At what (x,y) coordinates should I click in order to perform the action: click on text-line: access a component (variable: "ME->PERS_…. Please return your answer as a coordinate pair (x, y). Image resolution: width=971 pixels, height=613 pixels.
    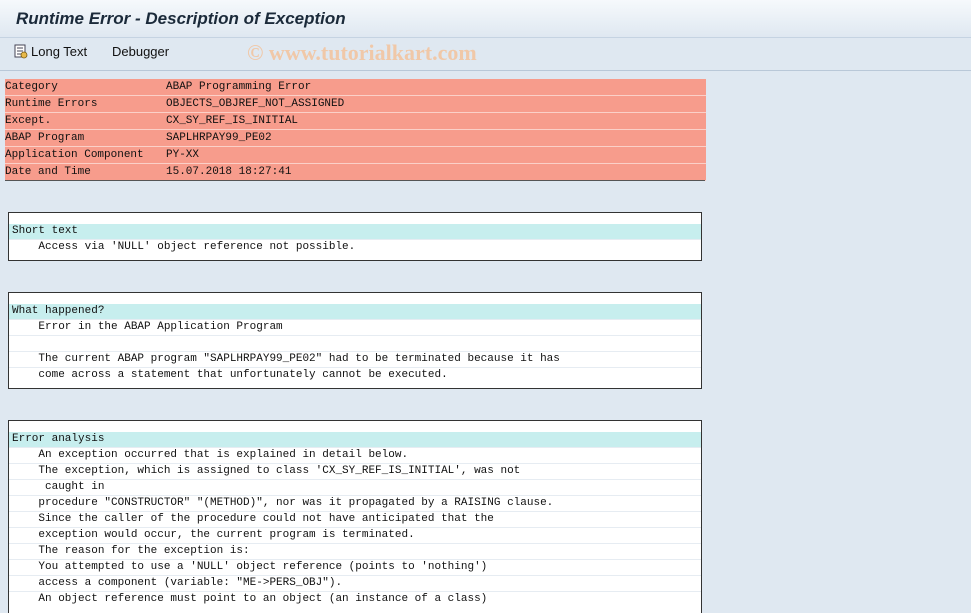
    Looking at the image, I should click on (355, 583).